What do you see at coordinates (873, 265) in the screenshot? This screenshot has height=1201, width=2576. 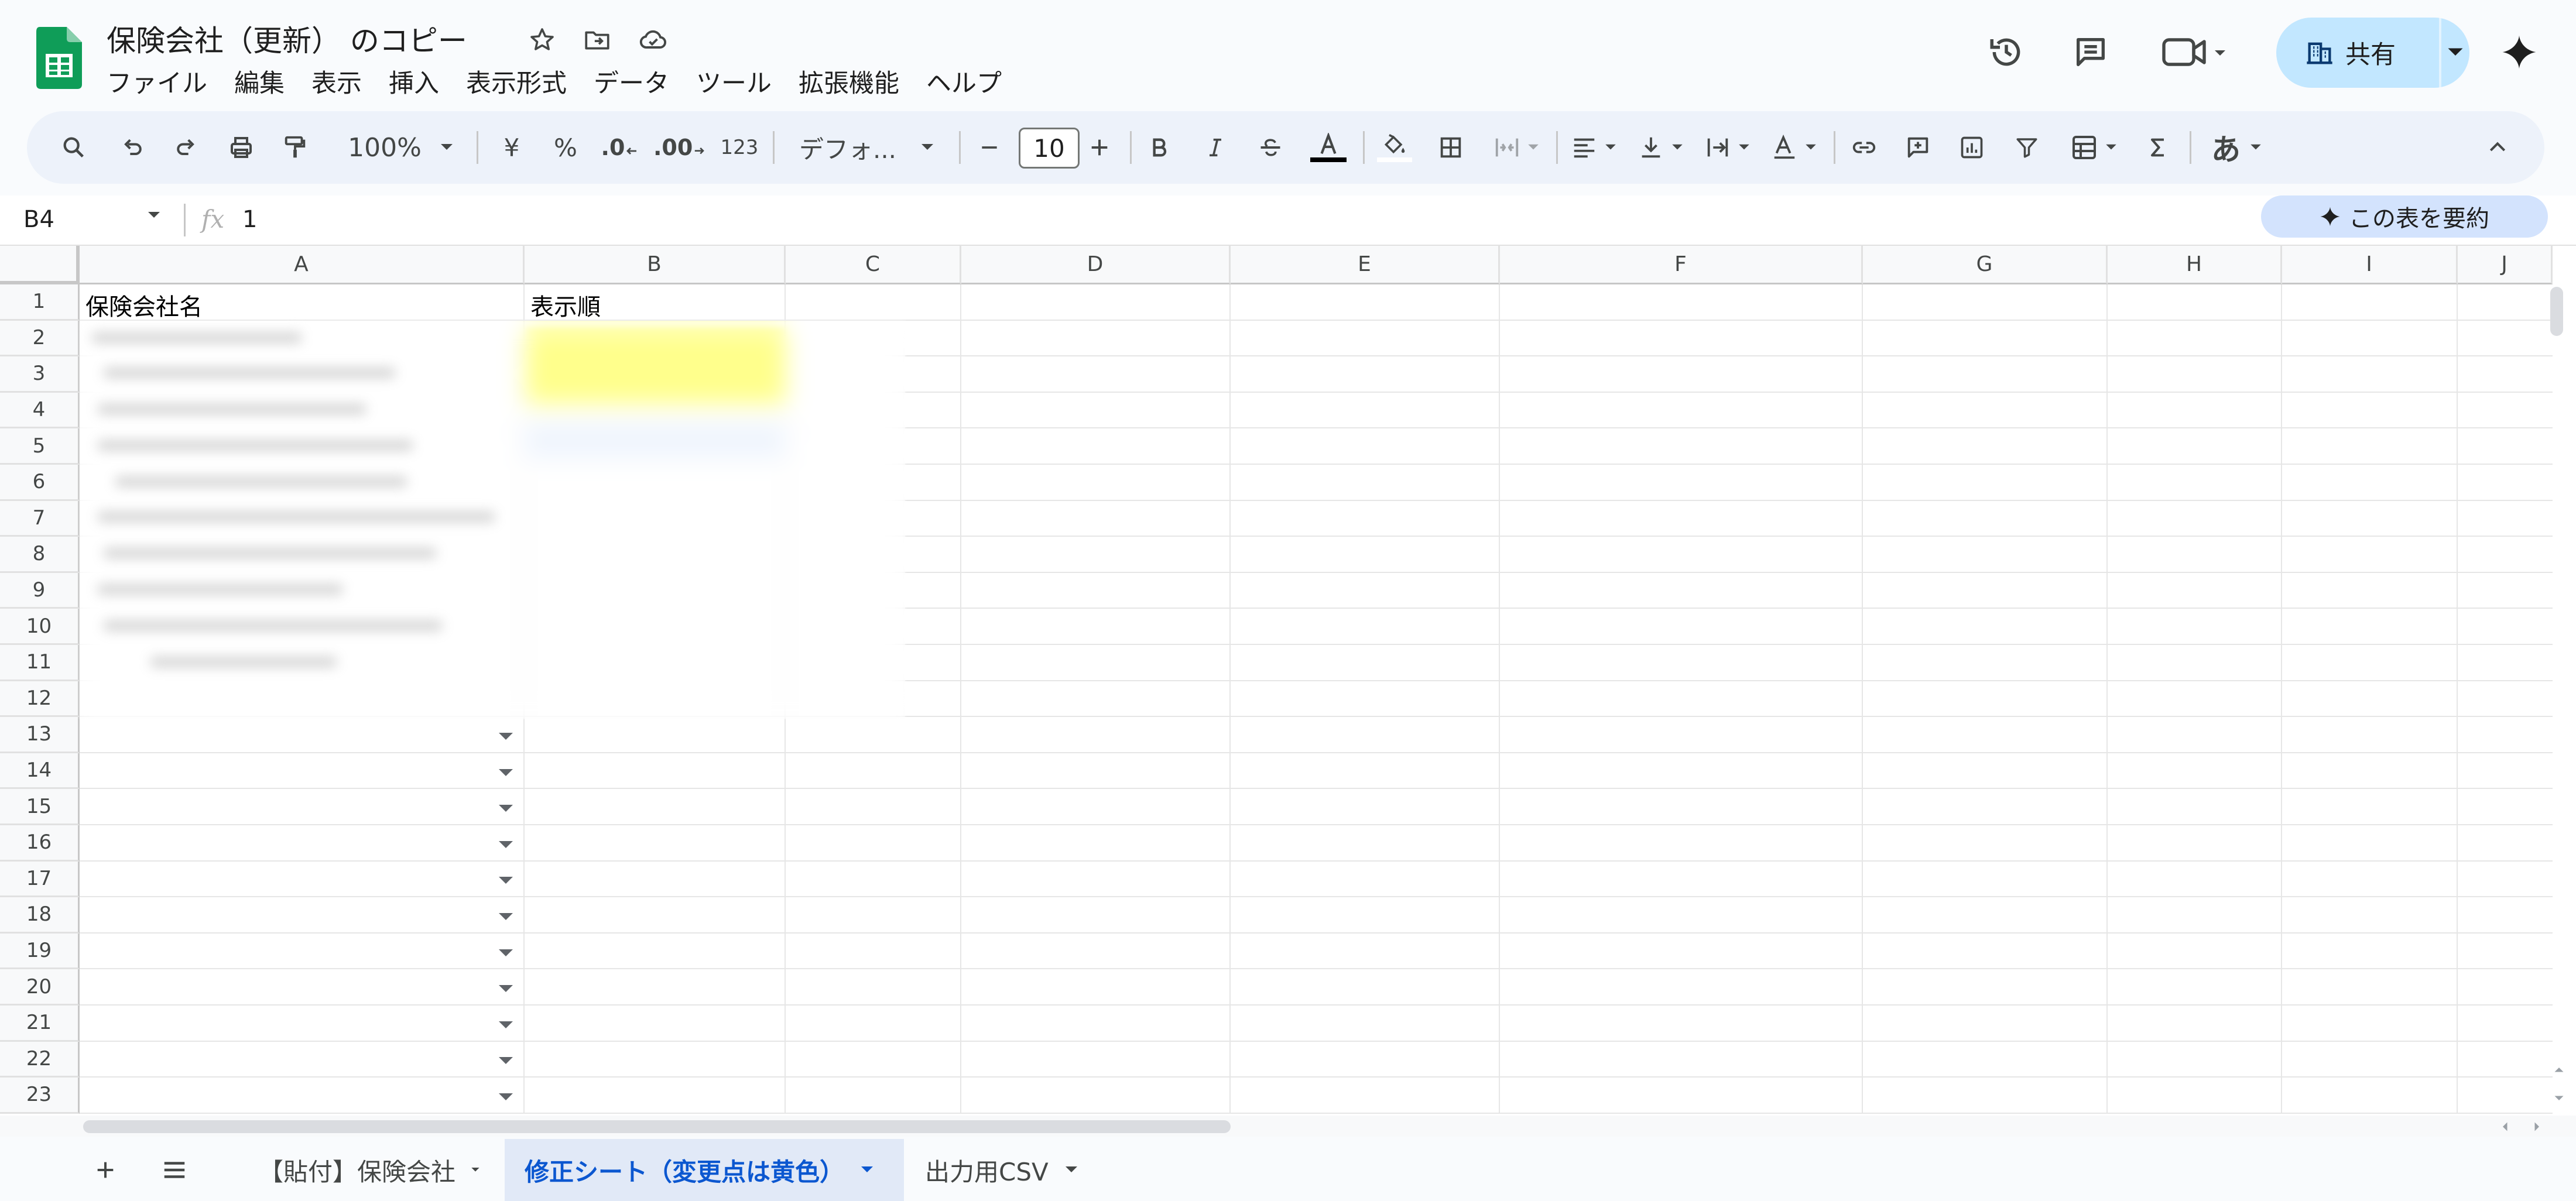 I see `column-header-c: C` at bounding box center [873, 265].